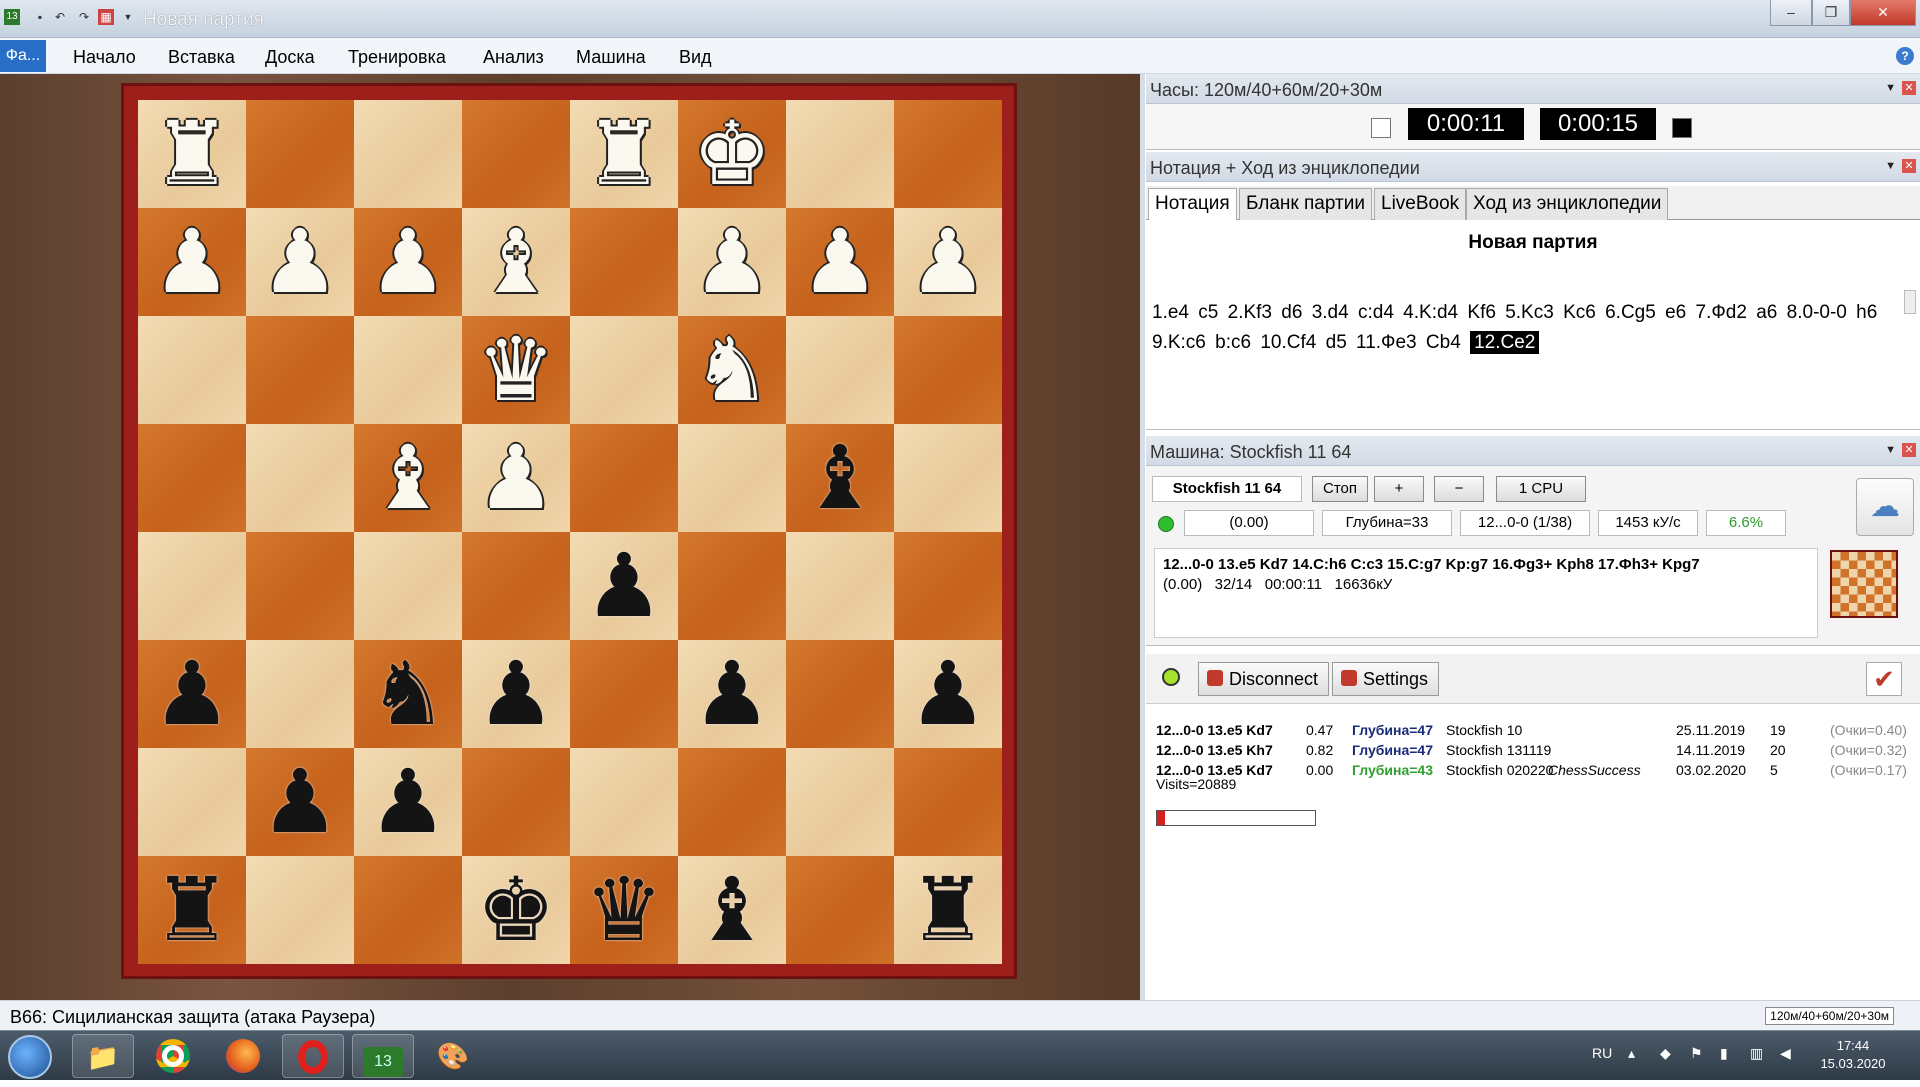  I want to click on flag-icon: ⚑, so click(1696, 1053).